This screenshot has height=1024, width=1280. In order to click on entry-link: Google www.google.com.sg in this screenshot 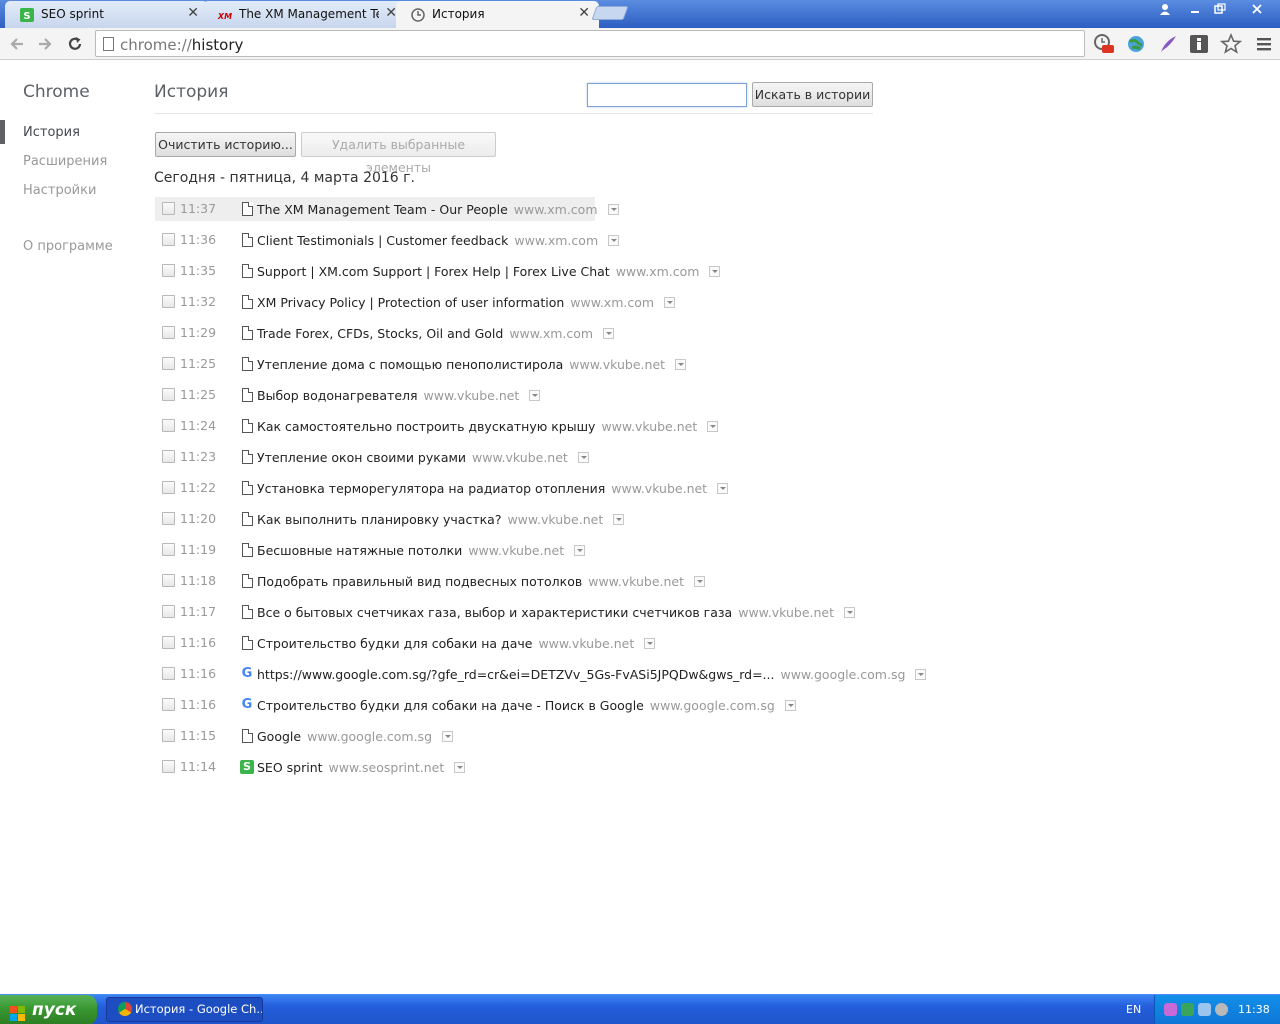, I will do `click(347, 736)`.